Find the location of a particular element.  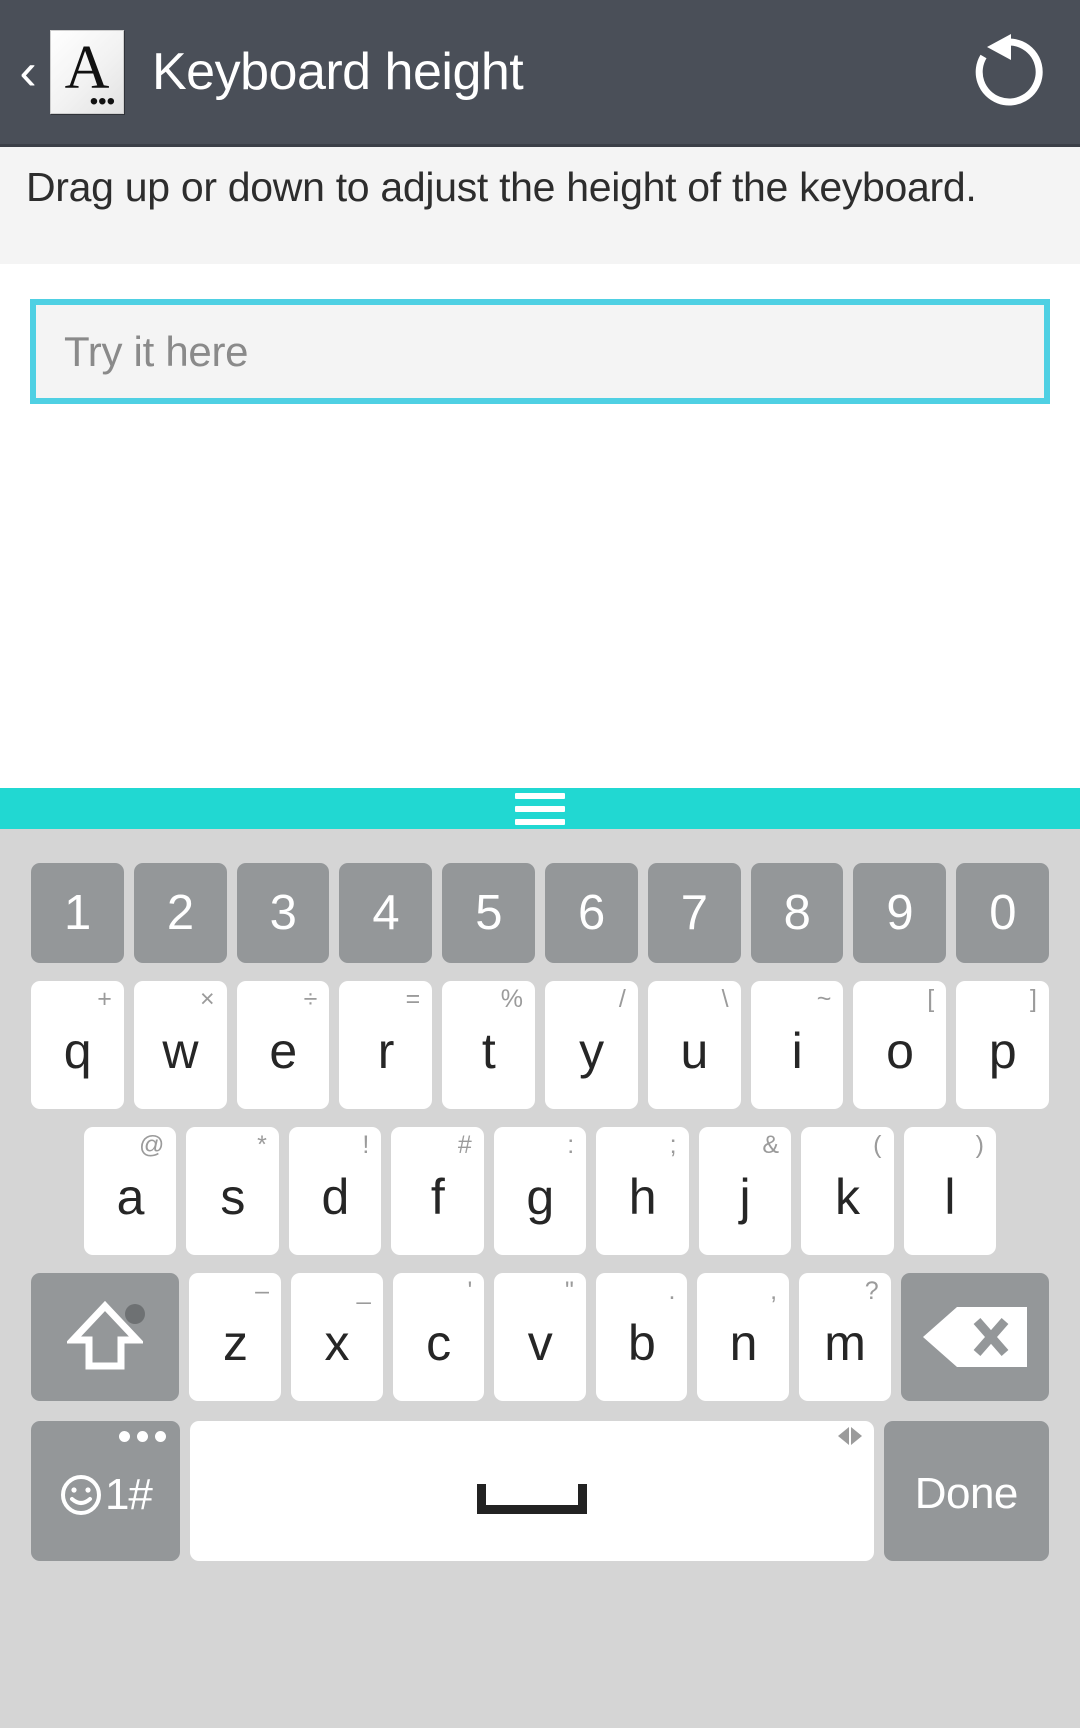

key-label: a is located at coordinates (130, 1197).